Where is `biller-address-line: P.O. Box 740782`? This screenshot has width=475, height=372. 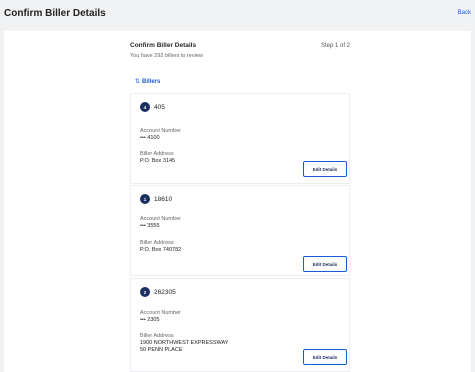 biller-address-line: P.O. Box 740782 is located at coordinates (161, 250).